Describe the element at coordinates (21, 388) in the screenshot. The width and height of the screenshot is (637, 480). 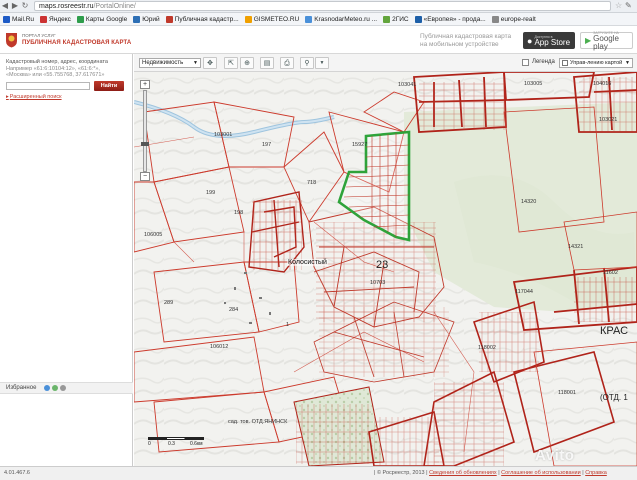
I see `favorites-label: Избранное` at that location.